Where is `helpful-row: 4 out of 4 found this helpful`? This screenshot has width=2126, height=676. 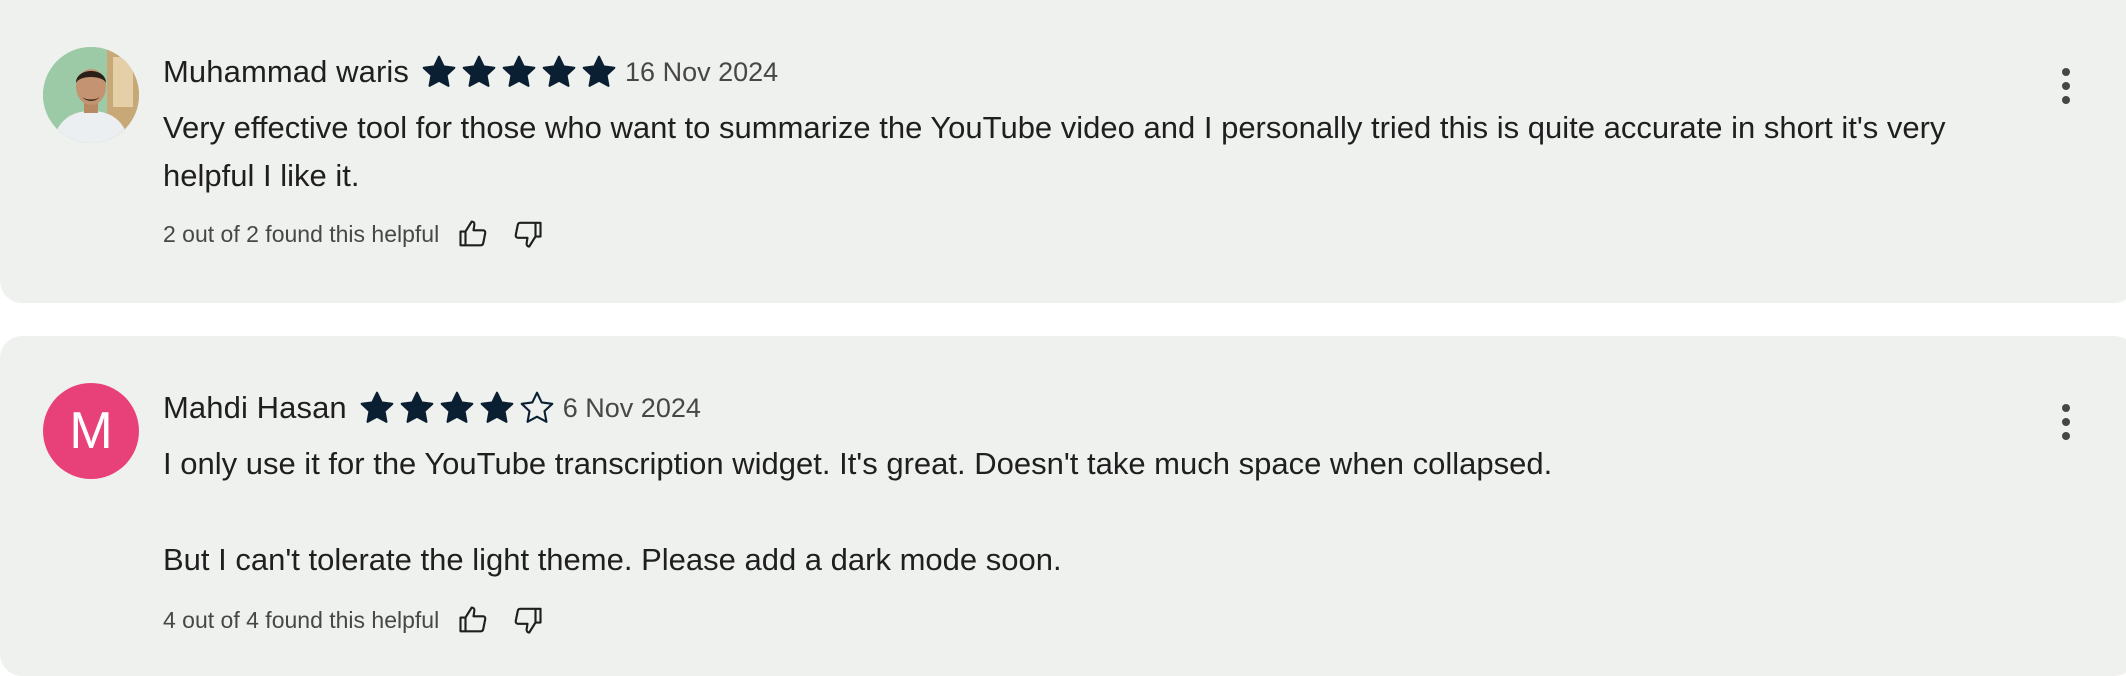 helpful-row: 4 out of 4 found this helpful is located at coordinates (355, 620).